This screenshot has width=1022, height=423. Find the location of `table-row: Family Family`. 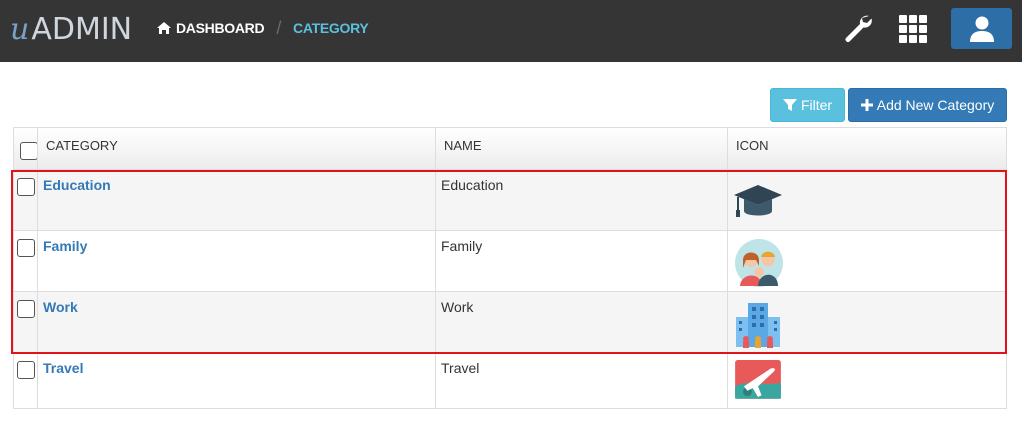

table-row: Family Family is located at coordinates (510, 261).